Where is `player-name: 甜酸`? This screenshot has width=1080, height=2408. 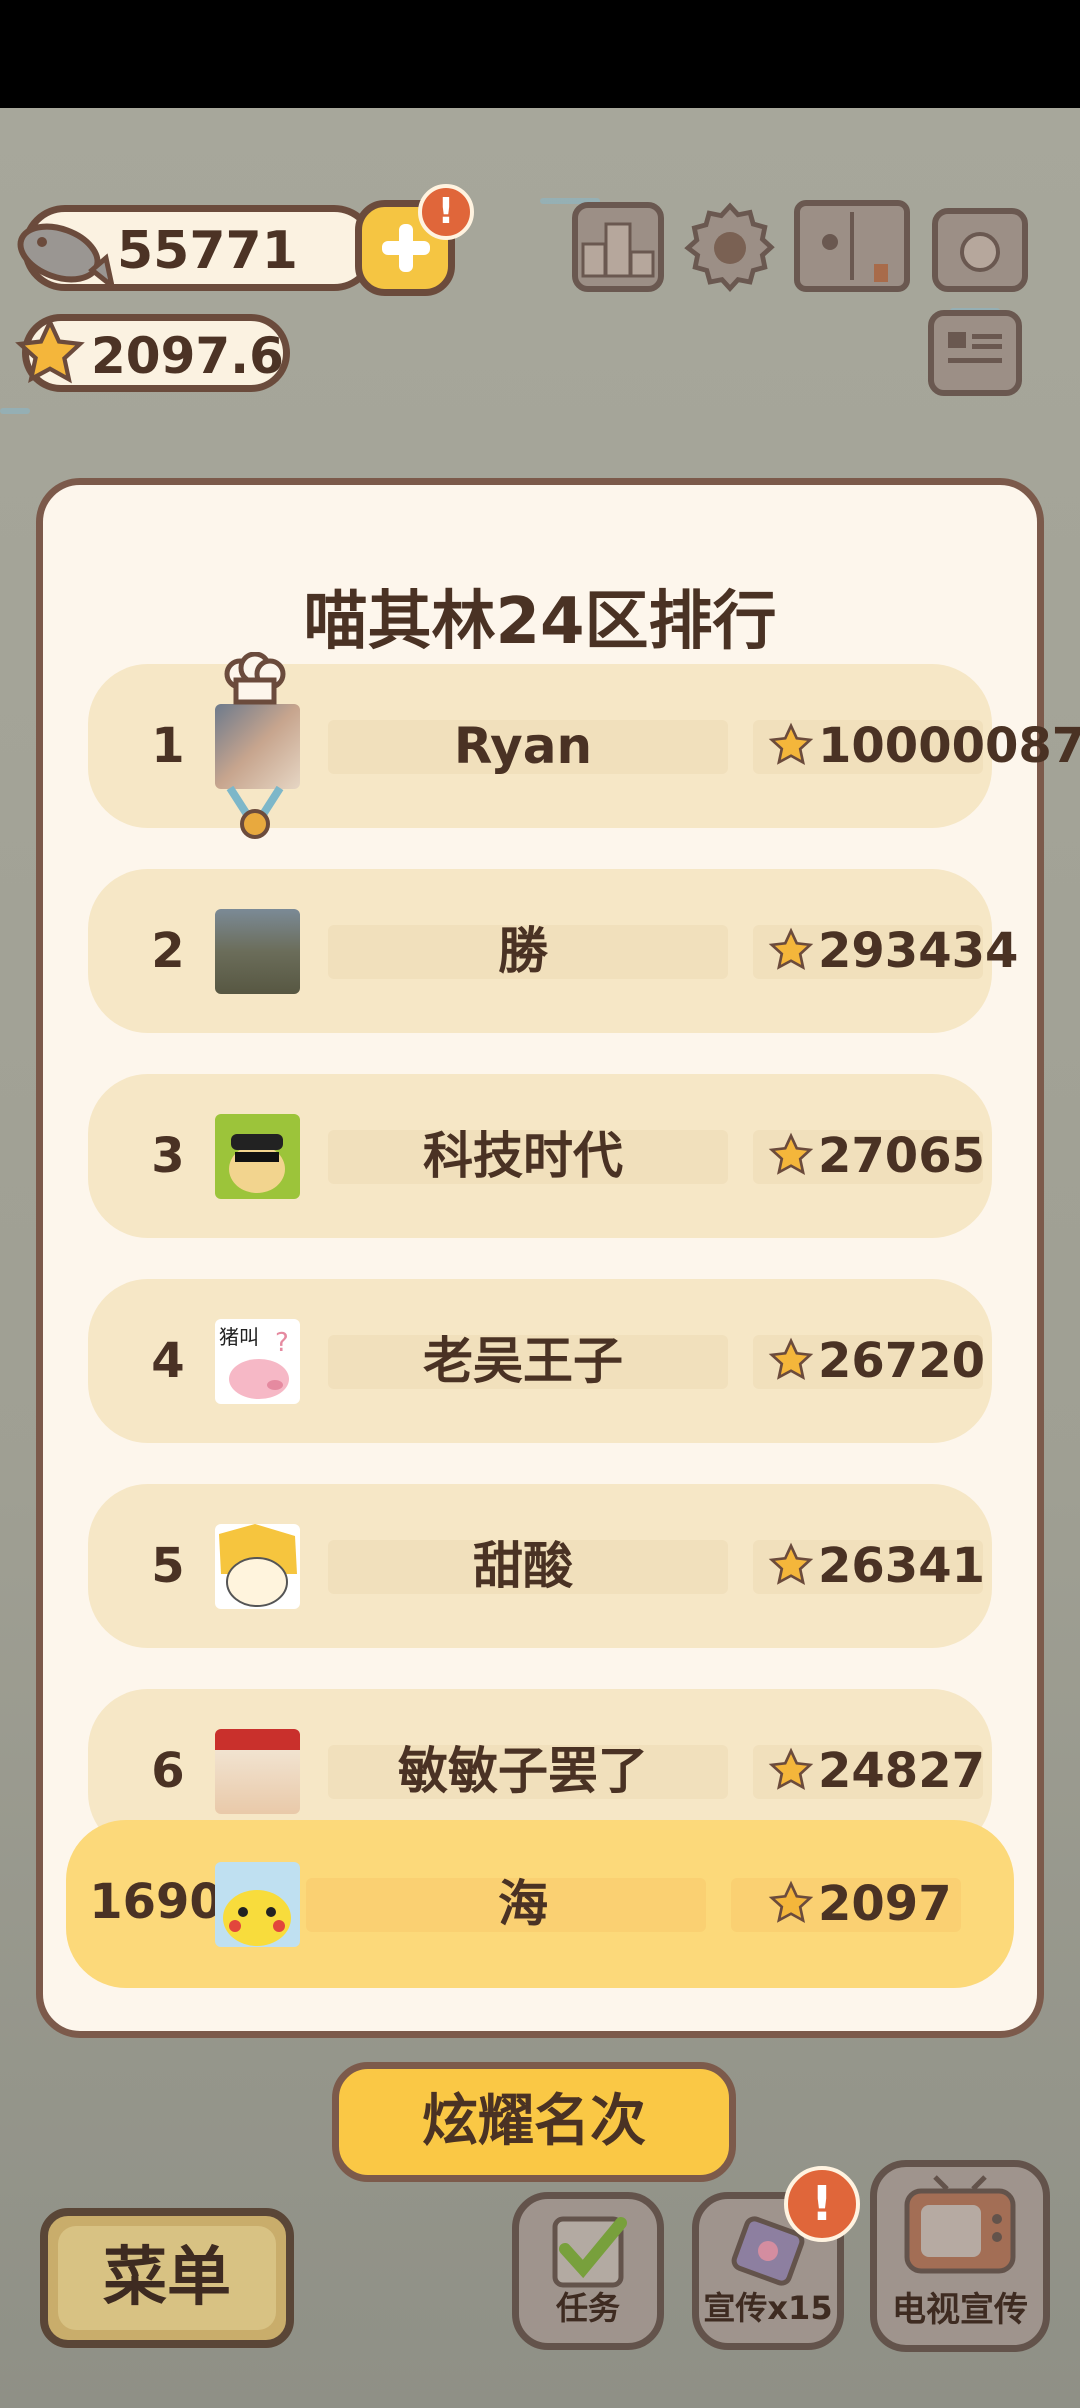 player-name: 甜酸 is located at coordinates (523, 1566).